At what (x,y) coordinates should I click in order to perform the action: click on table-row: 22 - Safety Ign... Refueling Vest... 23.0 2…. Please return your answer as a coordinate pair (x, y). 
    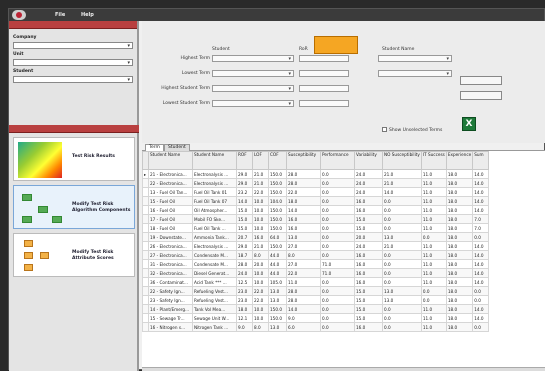
    Looking at the image, I should click on (316, 291).